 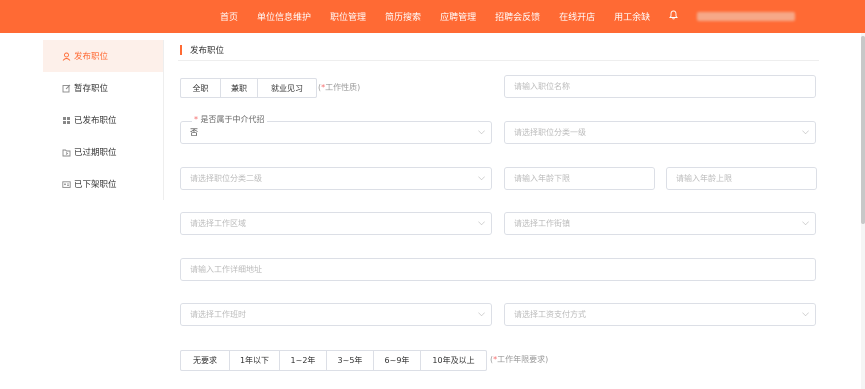 What do you see at coordinates (287, 88) in the screenshot?
I see `job-nature-internship: 就业见习` at bounding box center [287, 88].